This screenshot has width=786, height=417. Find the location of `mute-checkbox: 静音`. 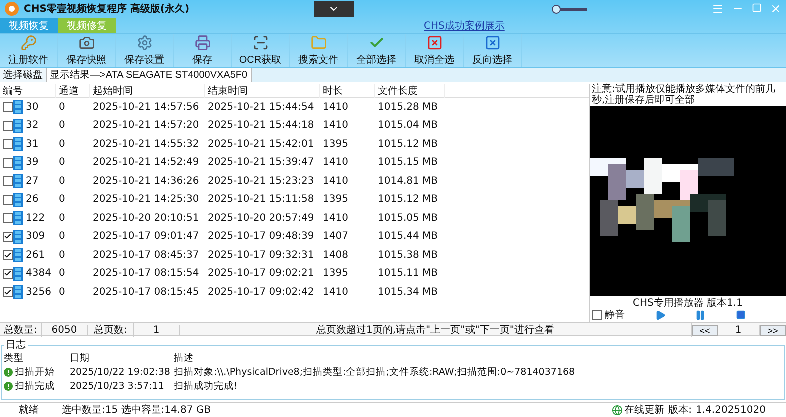

mute-checkbox: 静音 is located at coordinates (608, 315).